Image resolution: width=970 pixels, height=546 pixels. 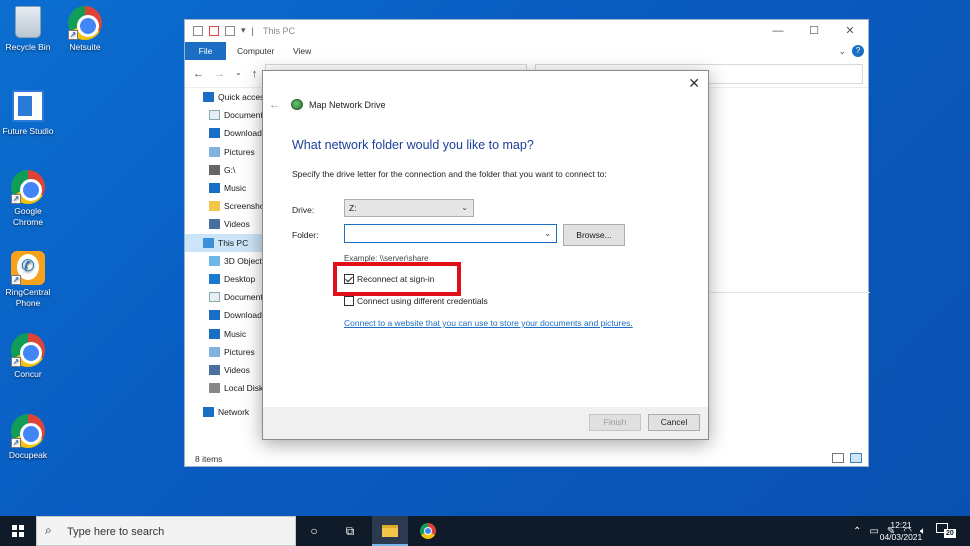 What do you see at coordinates (225, 279) in the screenshot?
I see `nav-item: Desktop` at bounding box center [225, 279].